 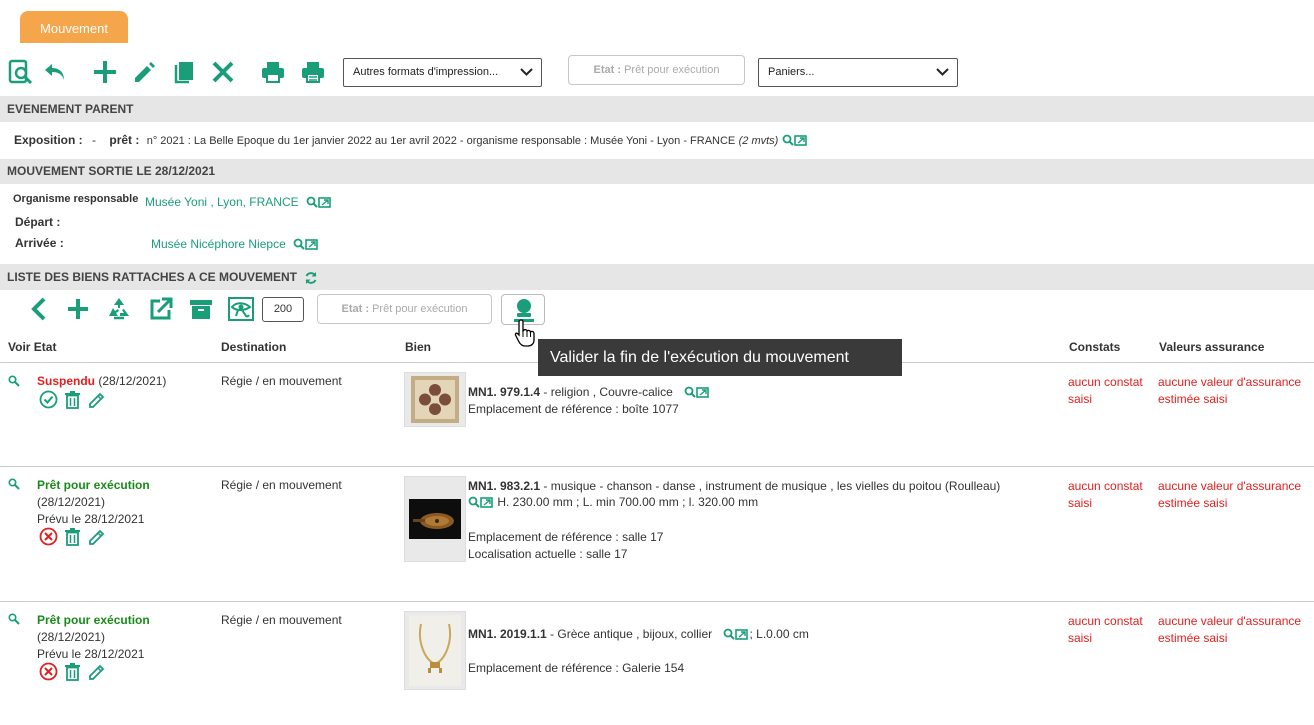 What do you see at coordinates (202, 310) in the screenshot?
I see `archive-icon` at bounding box center [202, 310].